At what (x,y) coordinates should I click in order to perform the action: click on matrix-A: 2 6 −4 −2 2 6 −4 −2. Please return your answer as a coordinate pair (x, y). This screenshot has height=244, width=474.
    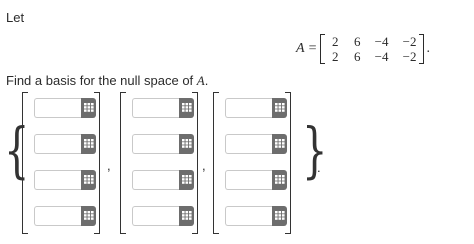
    Looking at the image, I should click on (372, 49).